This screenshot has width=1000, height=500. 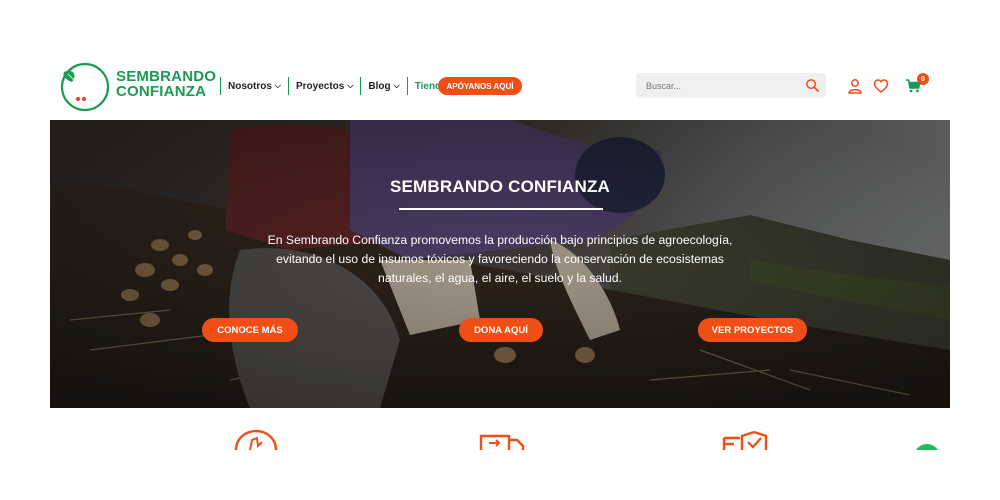 I want to click on ver-proyectos-button: VER PROYECTOS, so click(x=752, y=330).